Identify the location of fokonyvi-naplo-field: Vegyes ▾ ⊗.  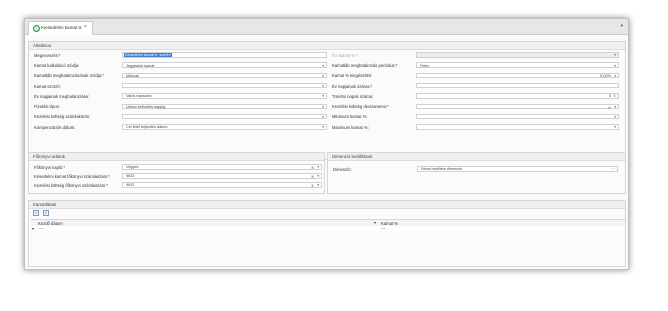
(222, 167).